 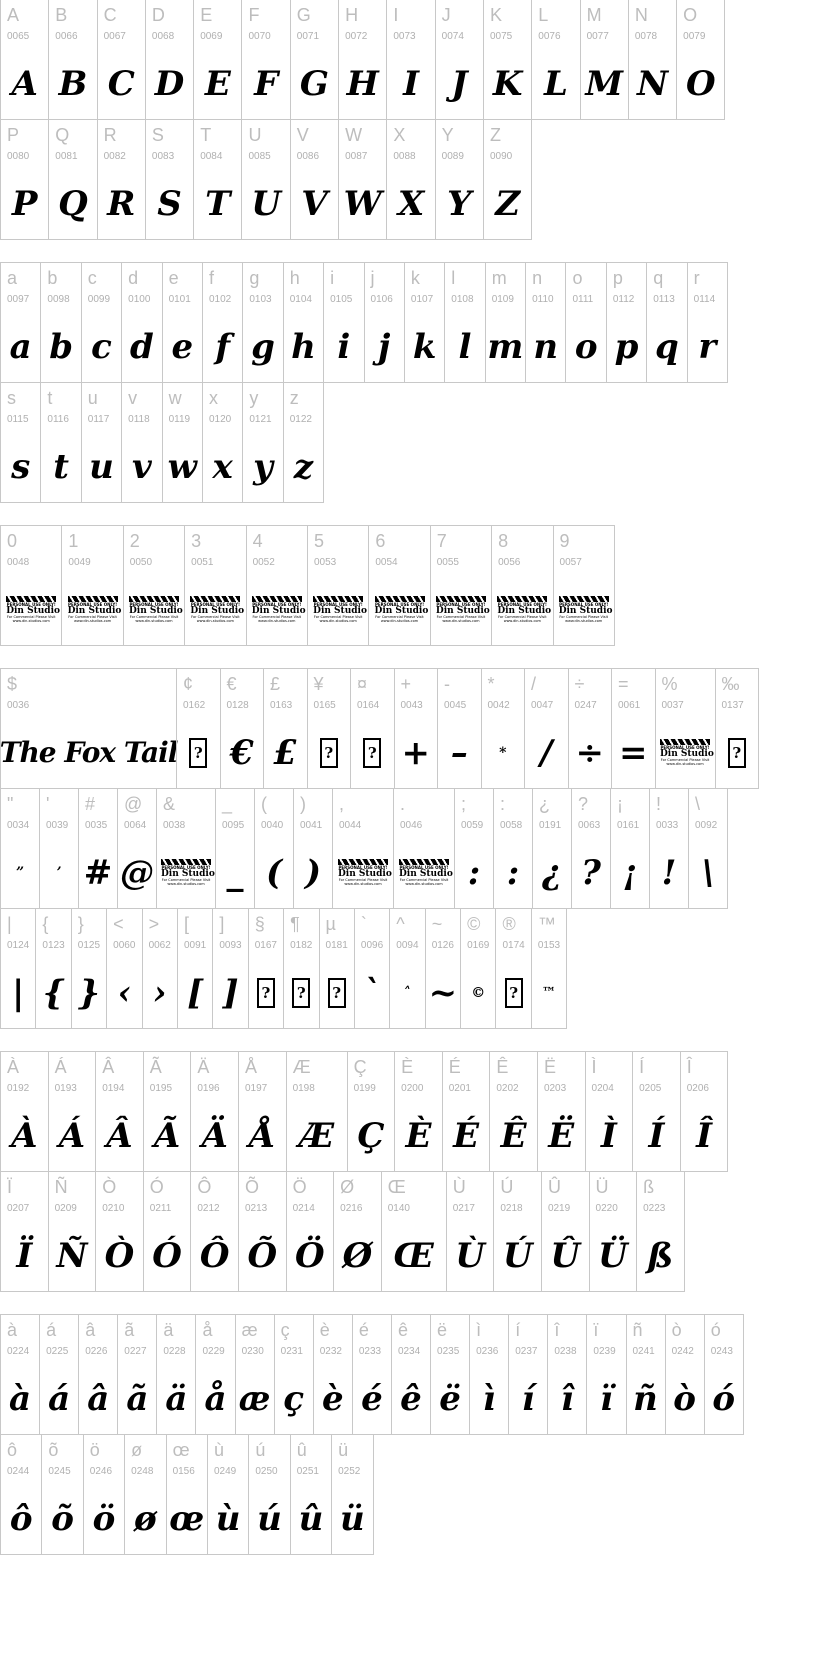 I want to click on glyph-cell: V 0086 V, so click(x=314, y=179).